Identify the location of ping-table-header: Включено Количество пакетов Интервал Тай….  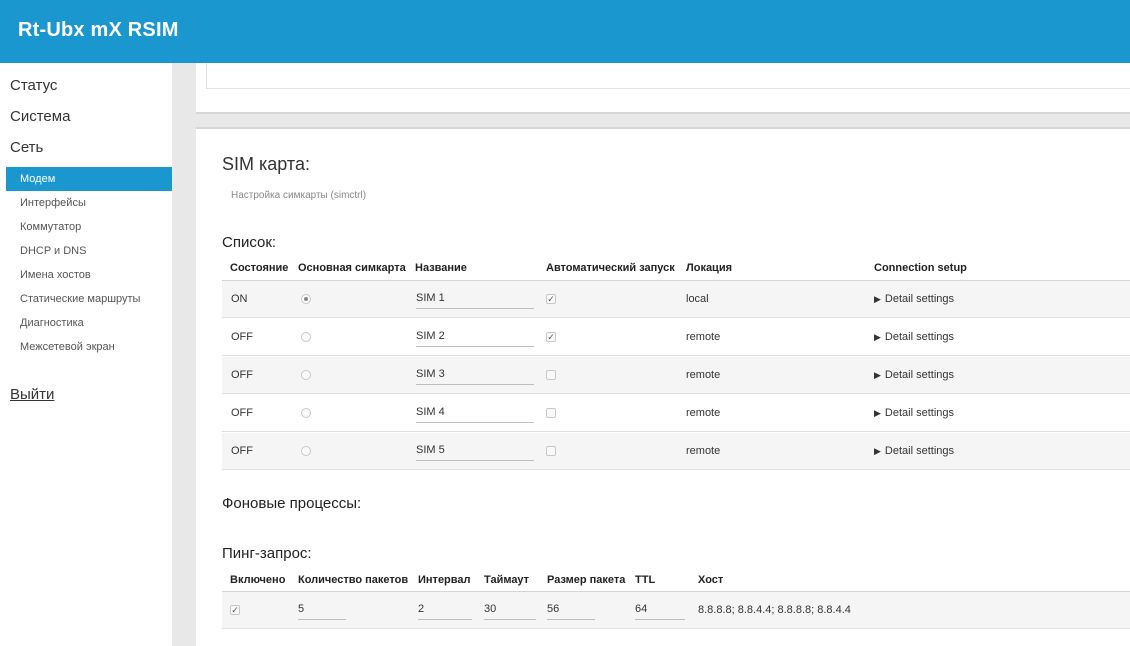
(676, 580).